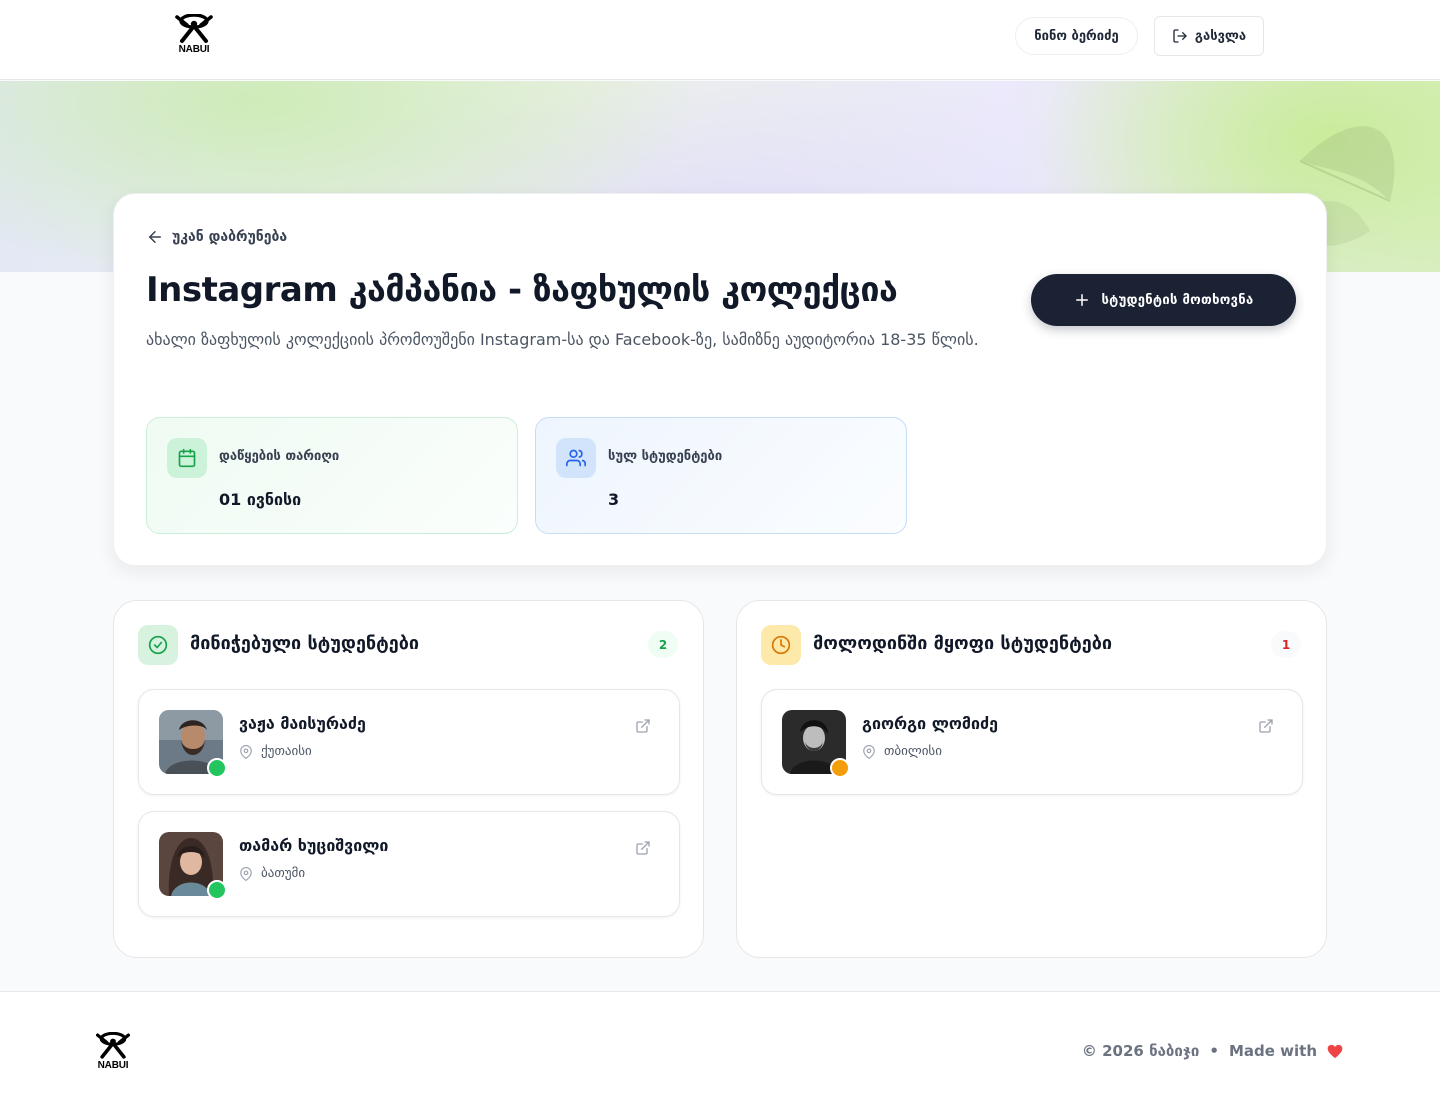 This screenshot has height=1112, width=1440. Describe the element at coordinates (1082, 300) in the screenshot. I see `plus-icon` at that location.